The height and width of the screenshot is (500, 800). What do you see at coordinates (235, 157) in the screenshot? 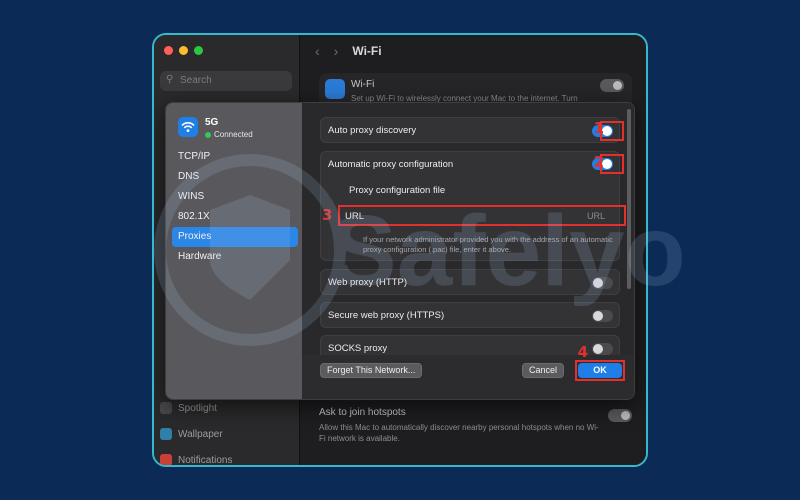
I see `nav-item-tcpip: TCP/IP` at bounding box center [235, 157].